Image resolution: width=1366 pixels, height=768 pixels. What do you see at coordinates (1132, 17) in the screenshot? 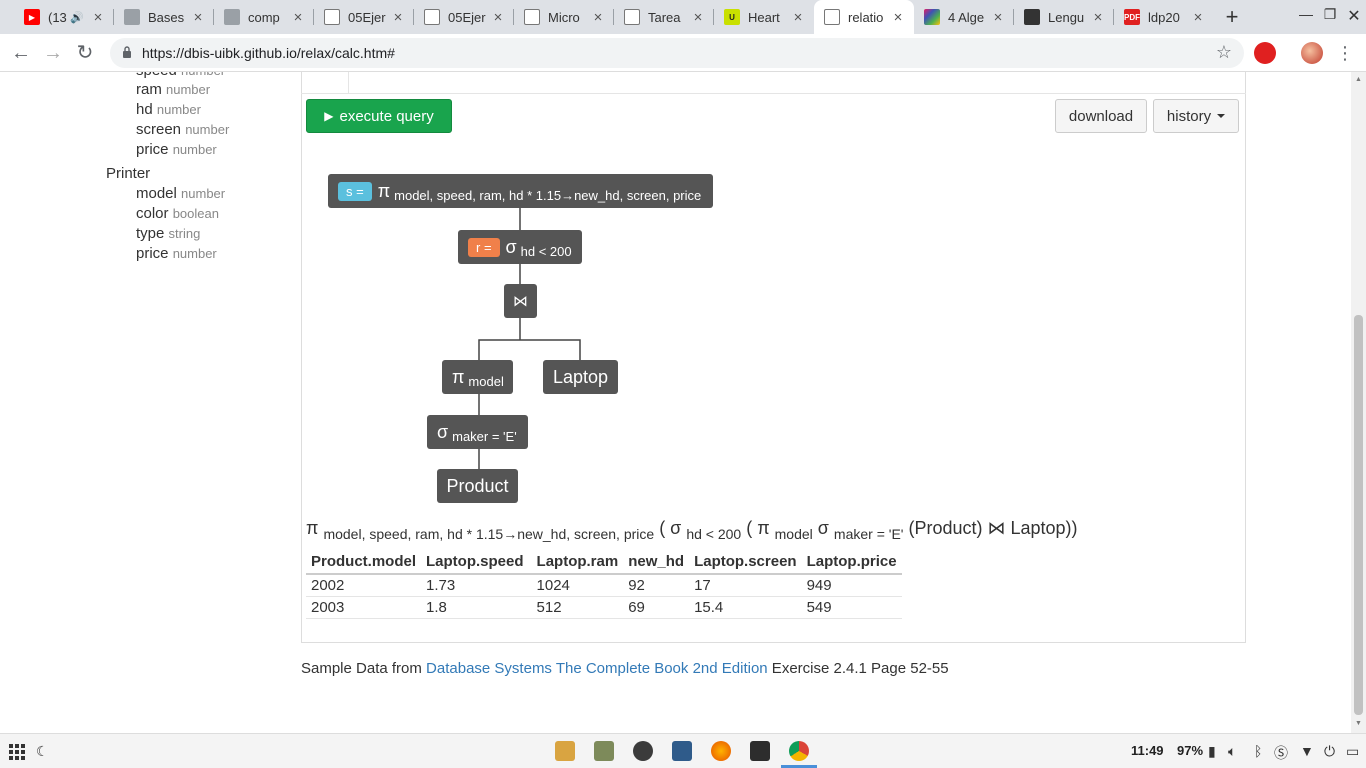
I see `pdf-icon: PDF` at bounding box center [1132, 17].